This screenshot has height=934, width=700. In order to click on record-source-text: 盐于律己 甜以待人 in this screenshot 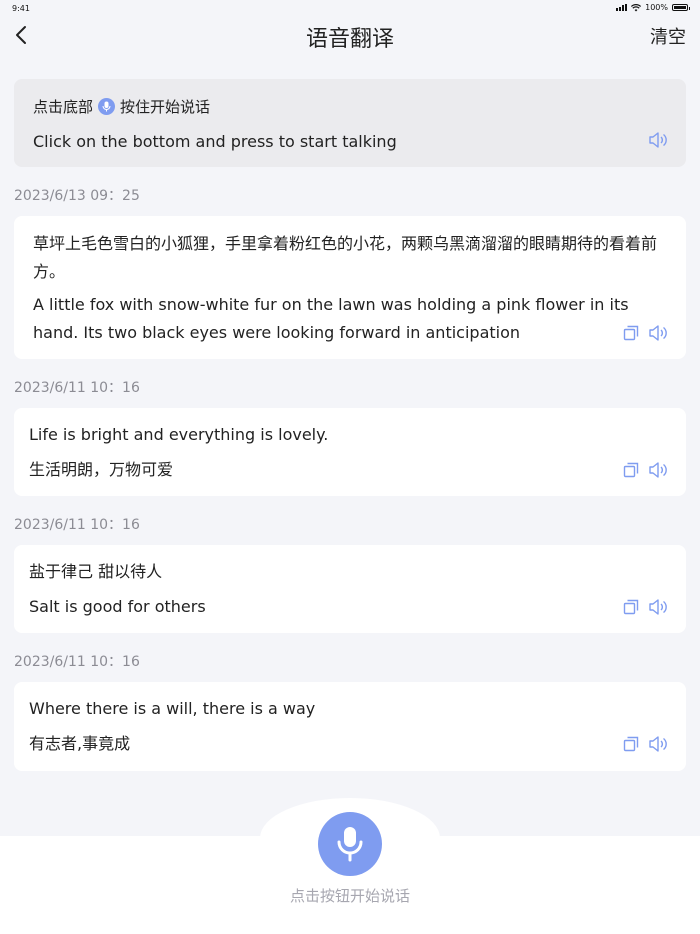, I will do `click(96, 571)`.